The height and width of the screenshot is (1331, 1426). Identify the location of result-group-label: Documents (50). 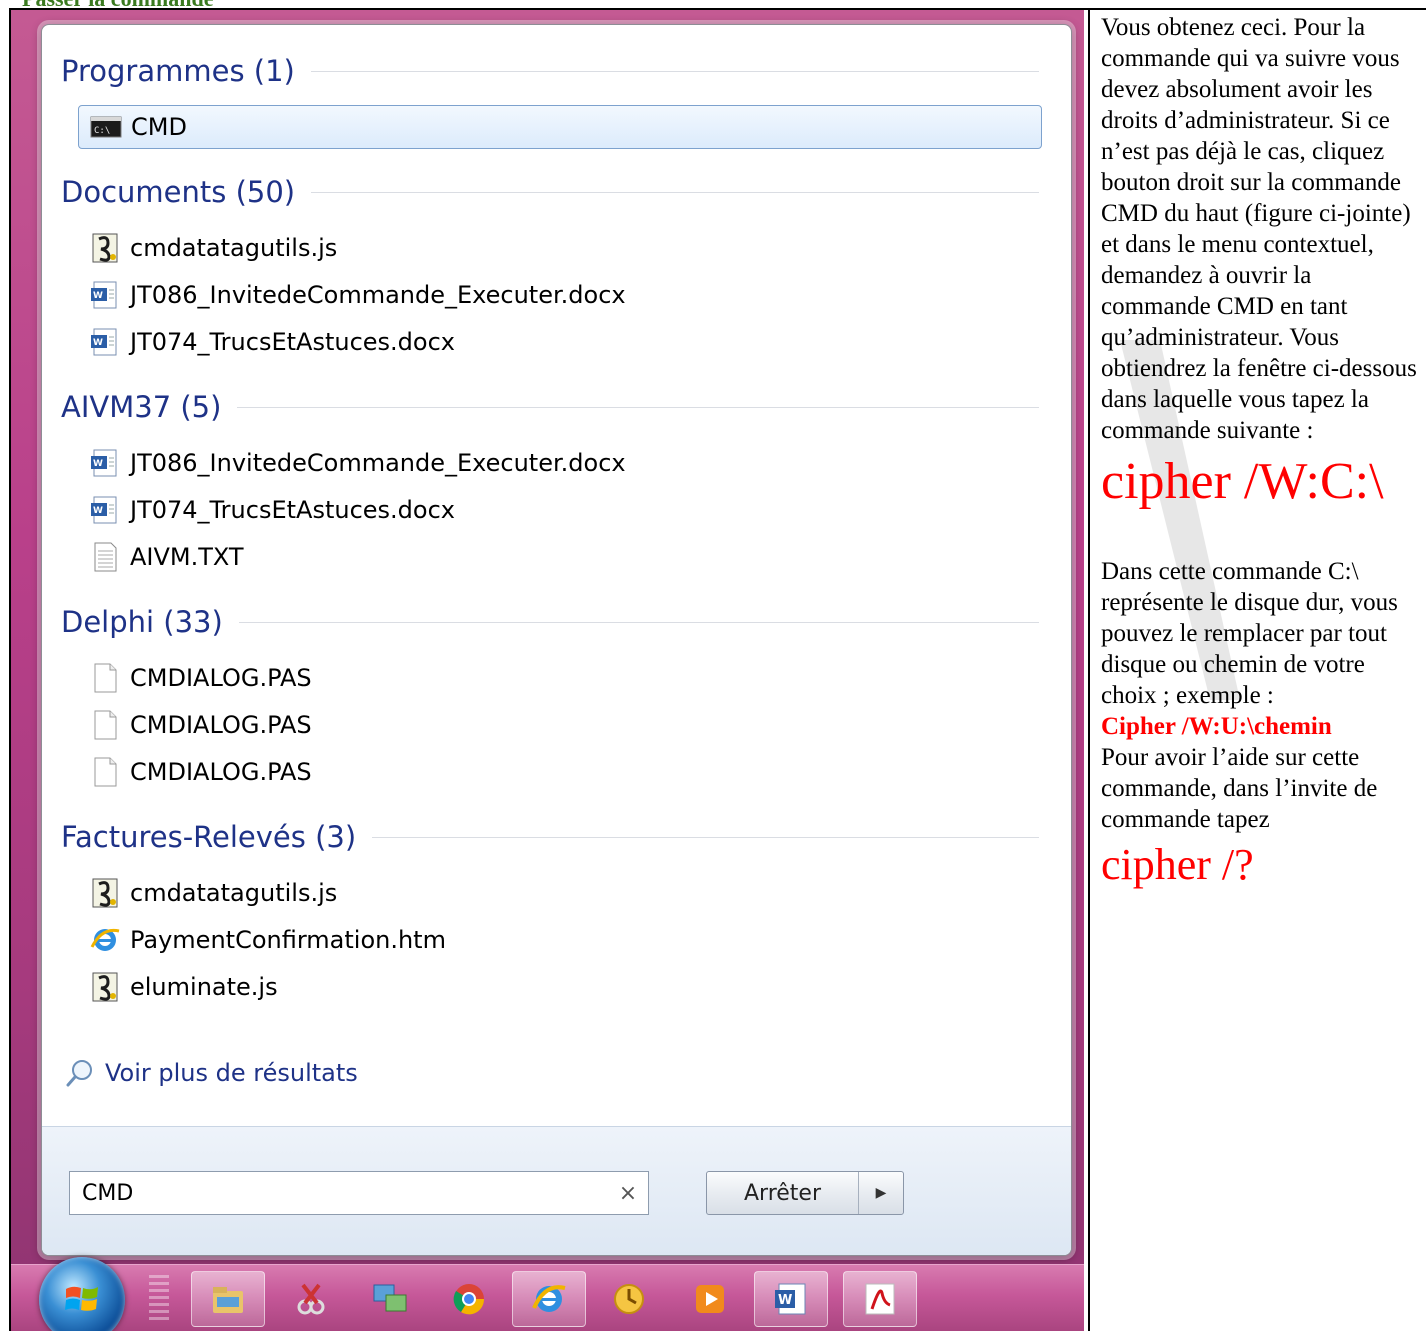
(178, 192).